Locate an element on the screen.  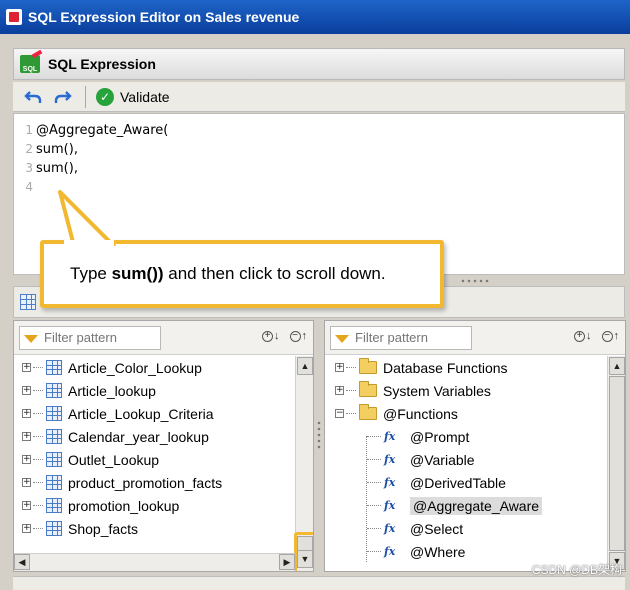
tree-item-function: fx @Variable is located at coordinates (471, 459).